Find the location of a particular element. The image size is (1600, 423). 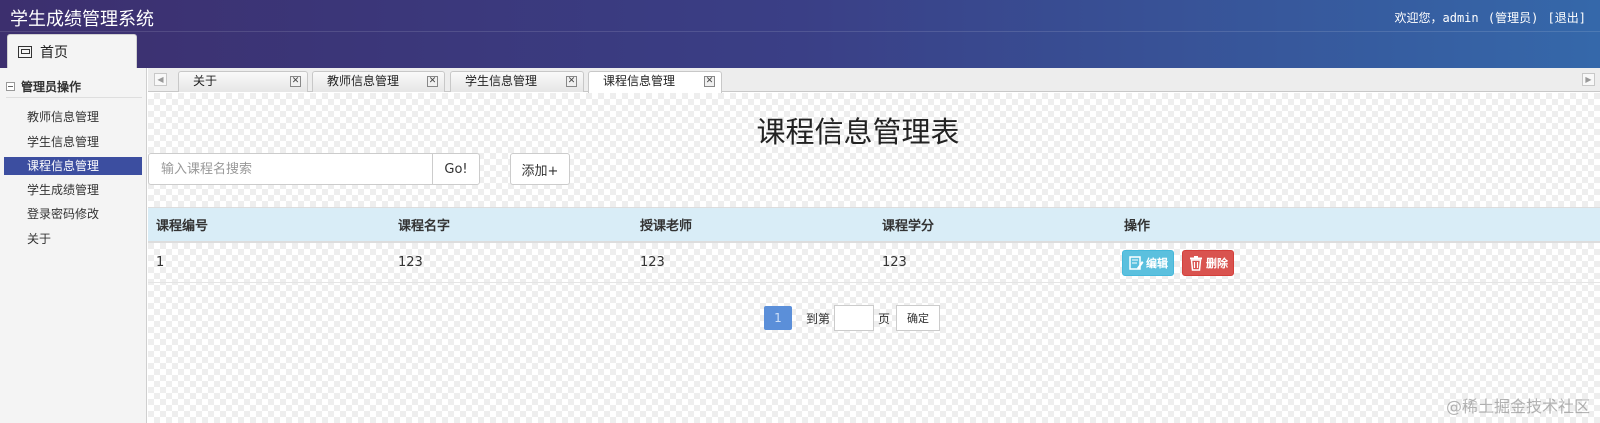

column-header-credits: 课程学分 is located at coordinates (908, 226).